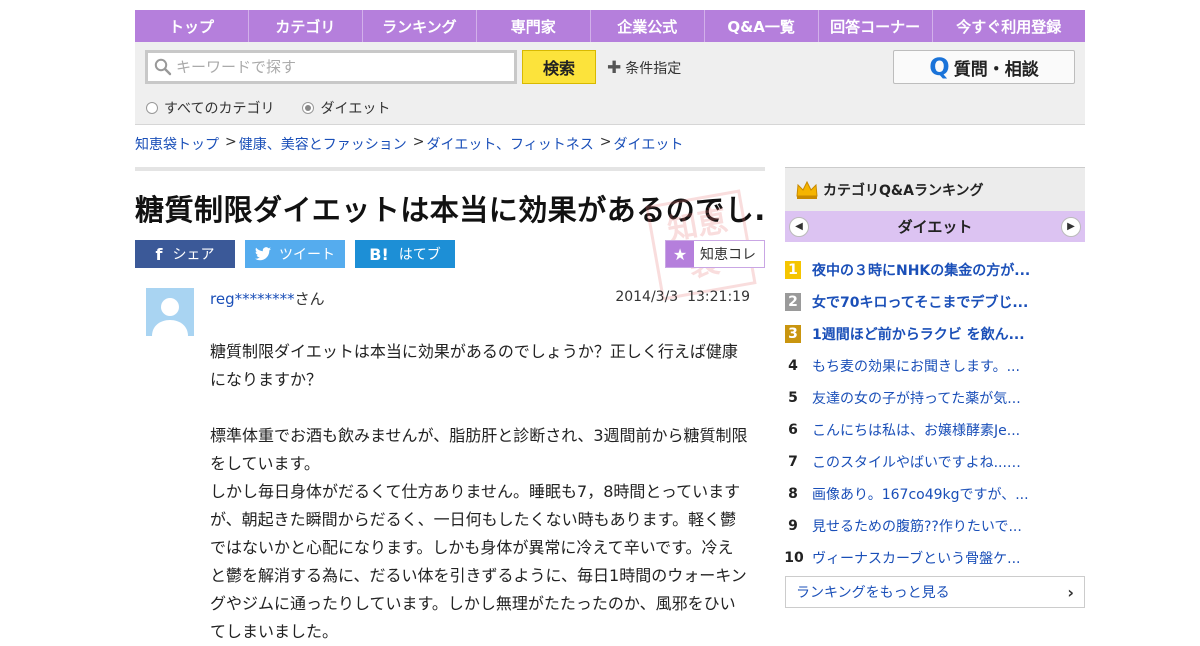 The height and width of the screenshot is (646, 1200). I want to click on nav-official: 企業公式, so click(648, 26).